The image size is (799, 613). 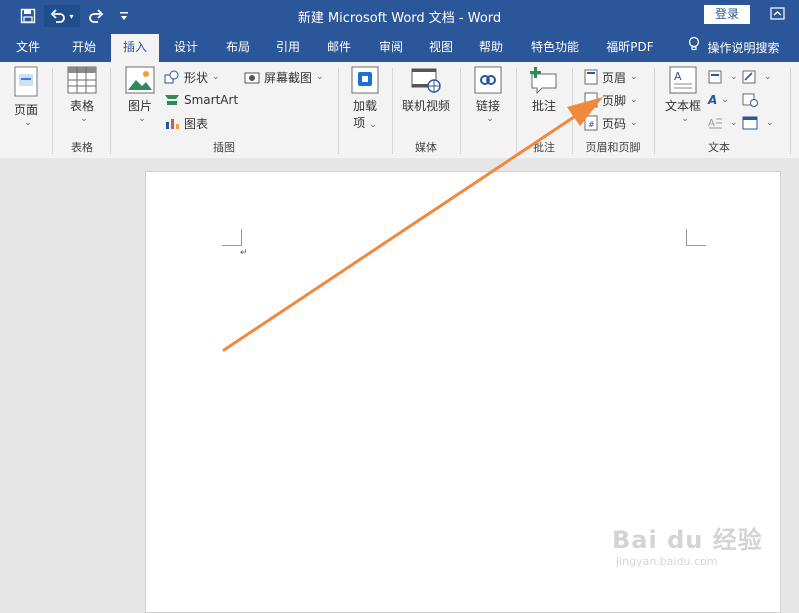 I want to click on watermark-url: jingyan.baidu.com, so click(x=667, y=561).